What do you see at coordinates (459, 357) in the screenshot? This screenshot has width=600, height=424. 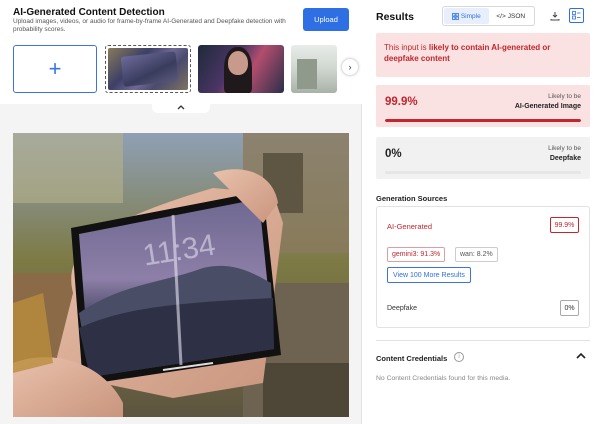 I see `info-icon: i` at bounding box center [459, 357].